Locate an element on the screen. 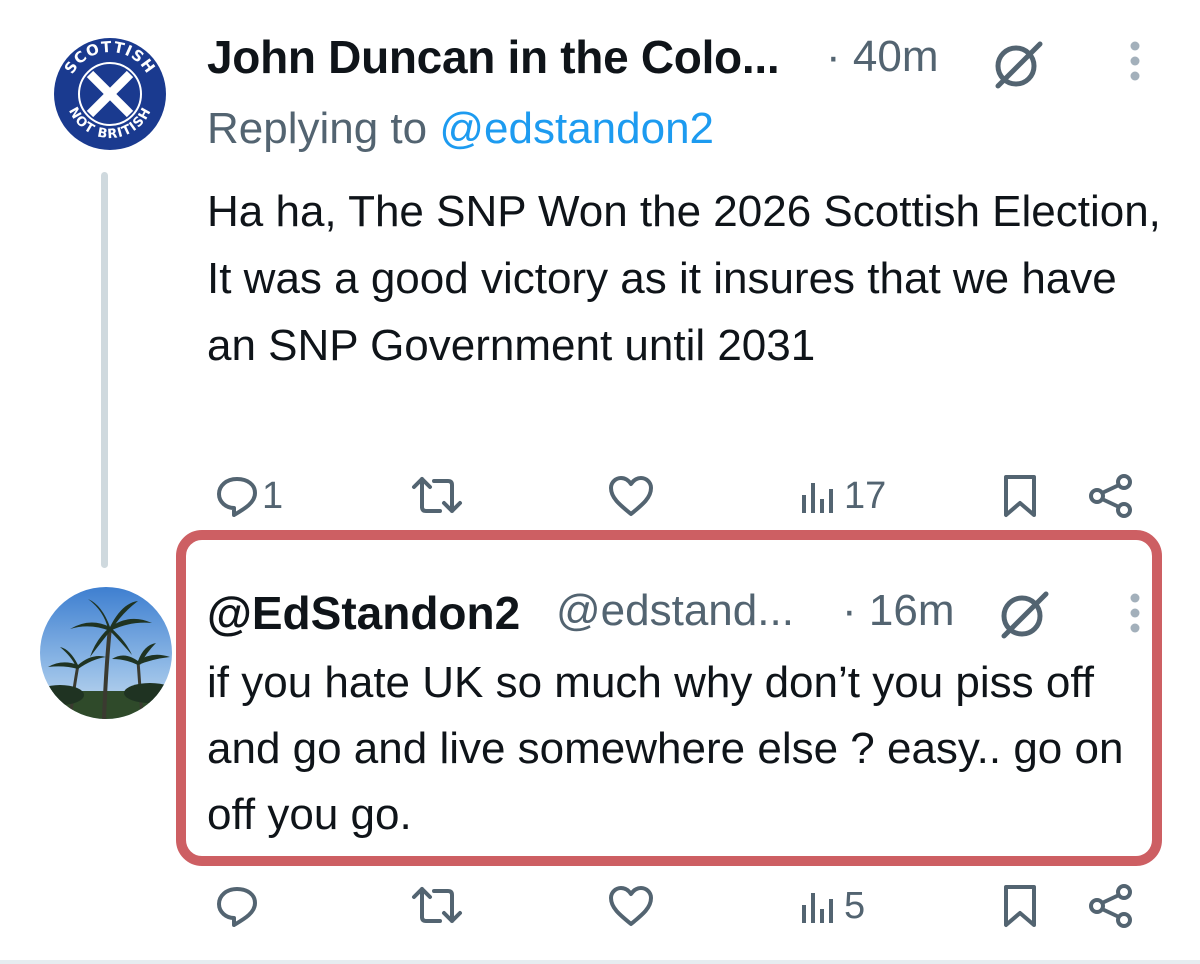 The width and height of the screenshot is (1200, 964). reply-button is located at coordinates (237, 906).